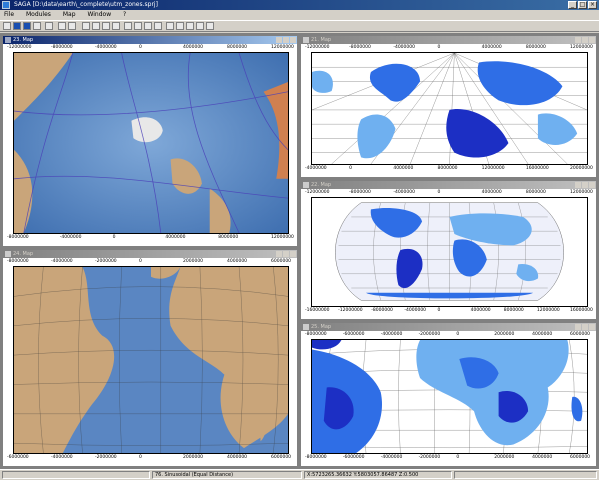  I want to click on zoom-back-icon, so click(138, 26).